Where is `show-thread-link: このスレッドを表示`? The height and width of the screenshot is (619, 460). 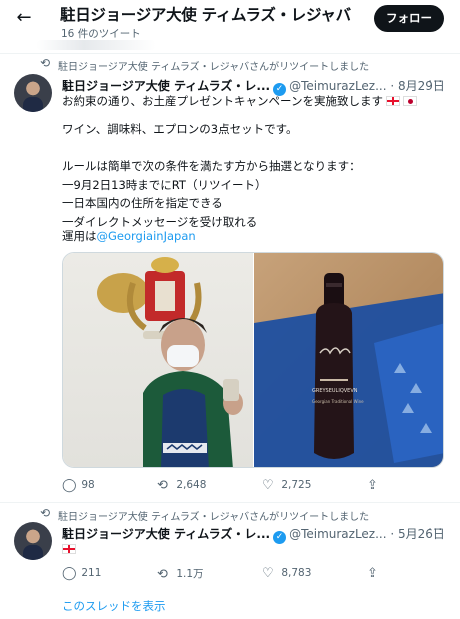 show-thread-link: このスレッドを表示 is located at coordinates (114, 606).